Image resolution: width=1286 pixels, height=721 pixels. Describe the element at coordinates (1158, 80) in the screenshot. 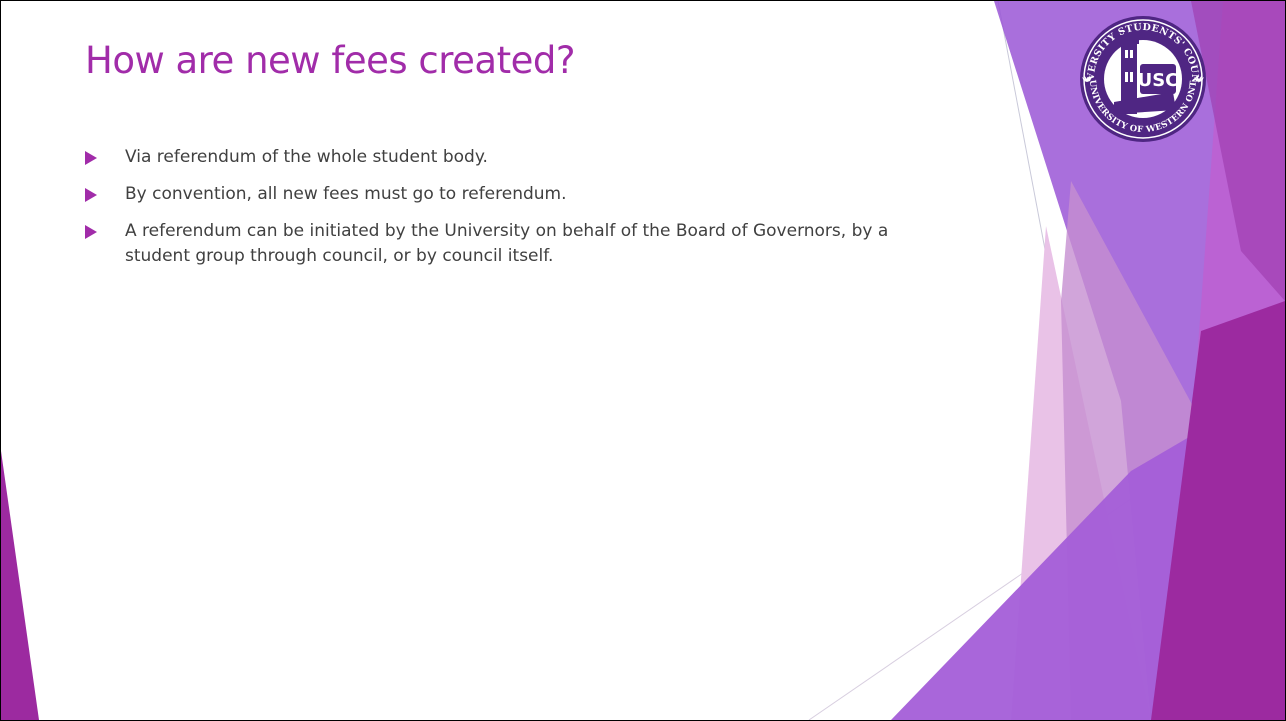

I see `seal-monogram: USC` at that location.